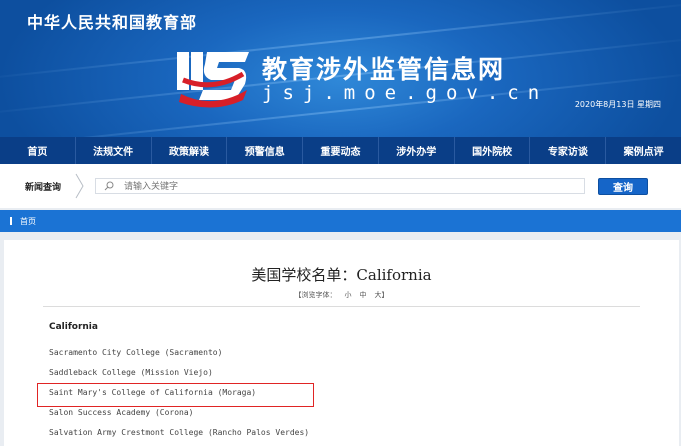 The image size is (681, 446). What do you see at coordinates (11, 221) in the screenshot?
I see `breadcrumb-marker` at bounding box center [11, 221].